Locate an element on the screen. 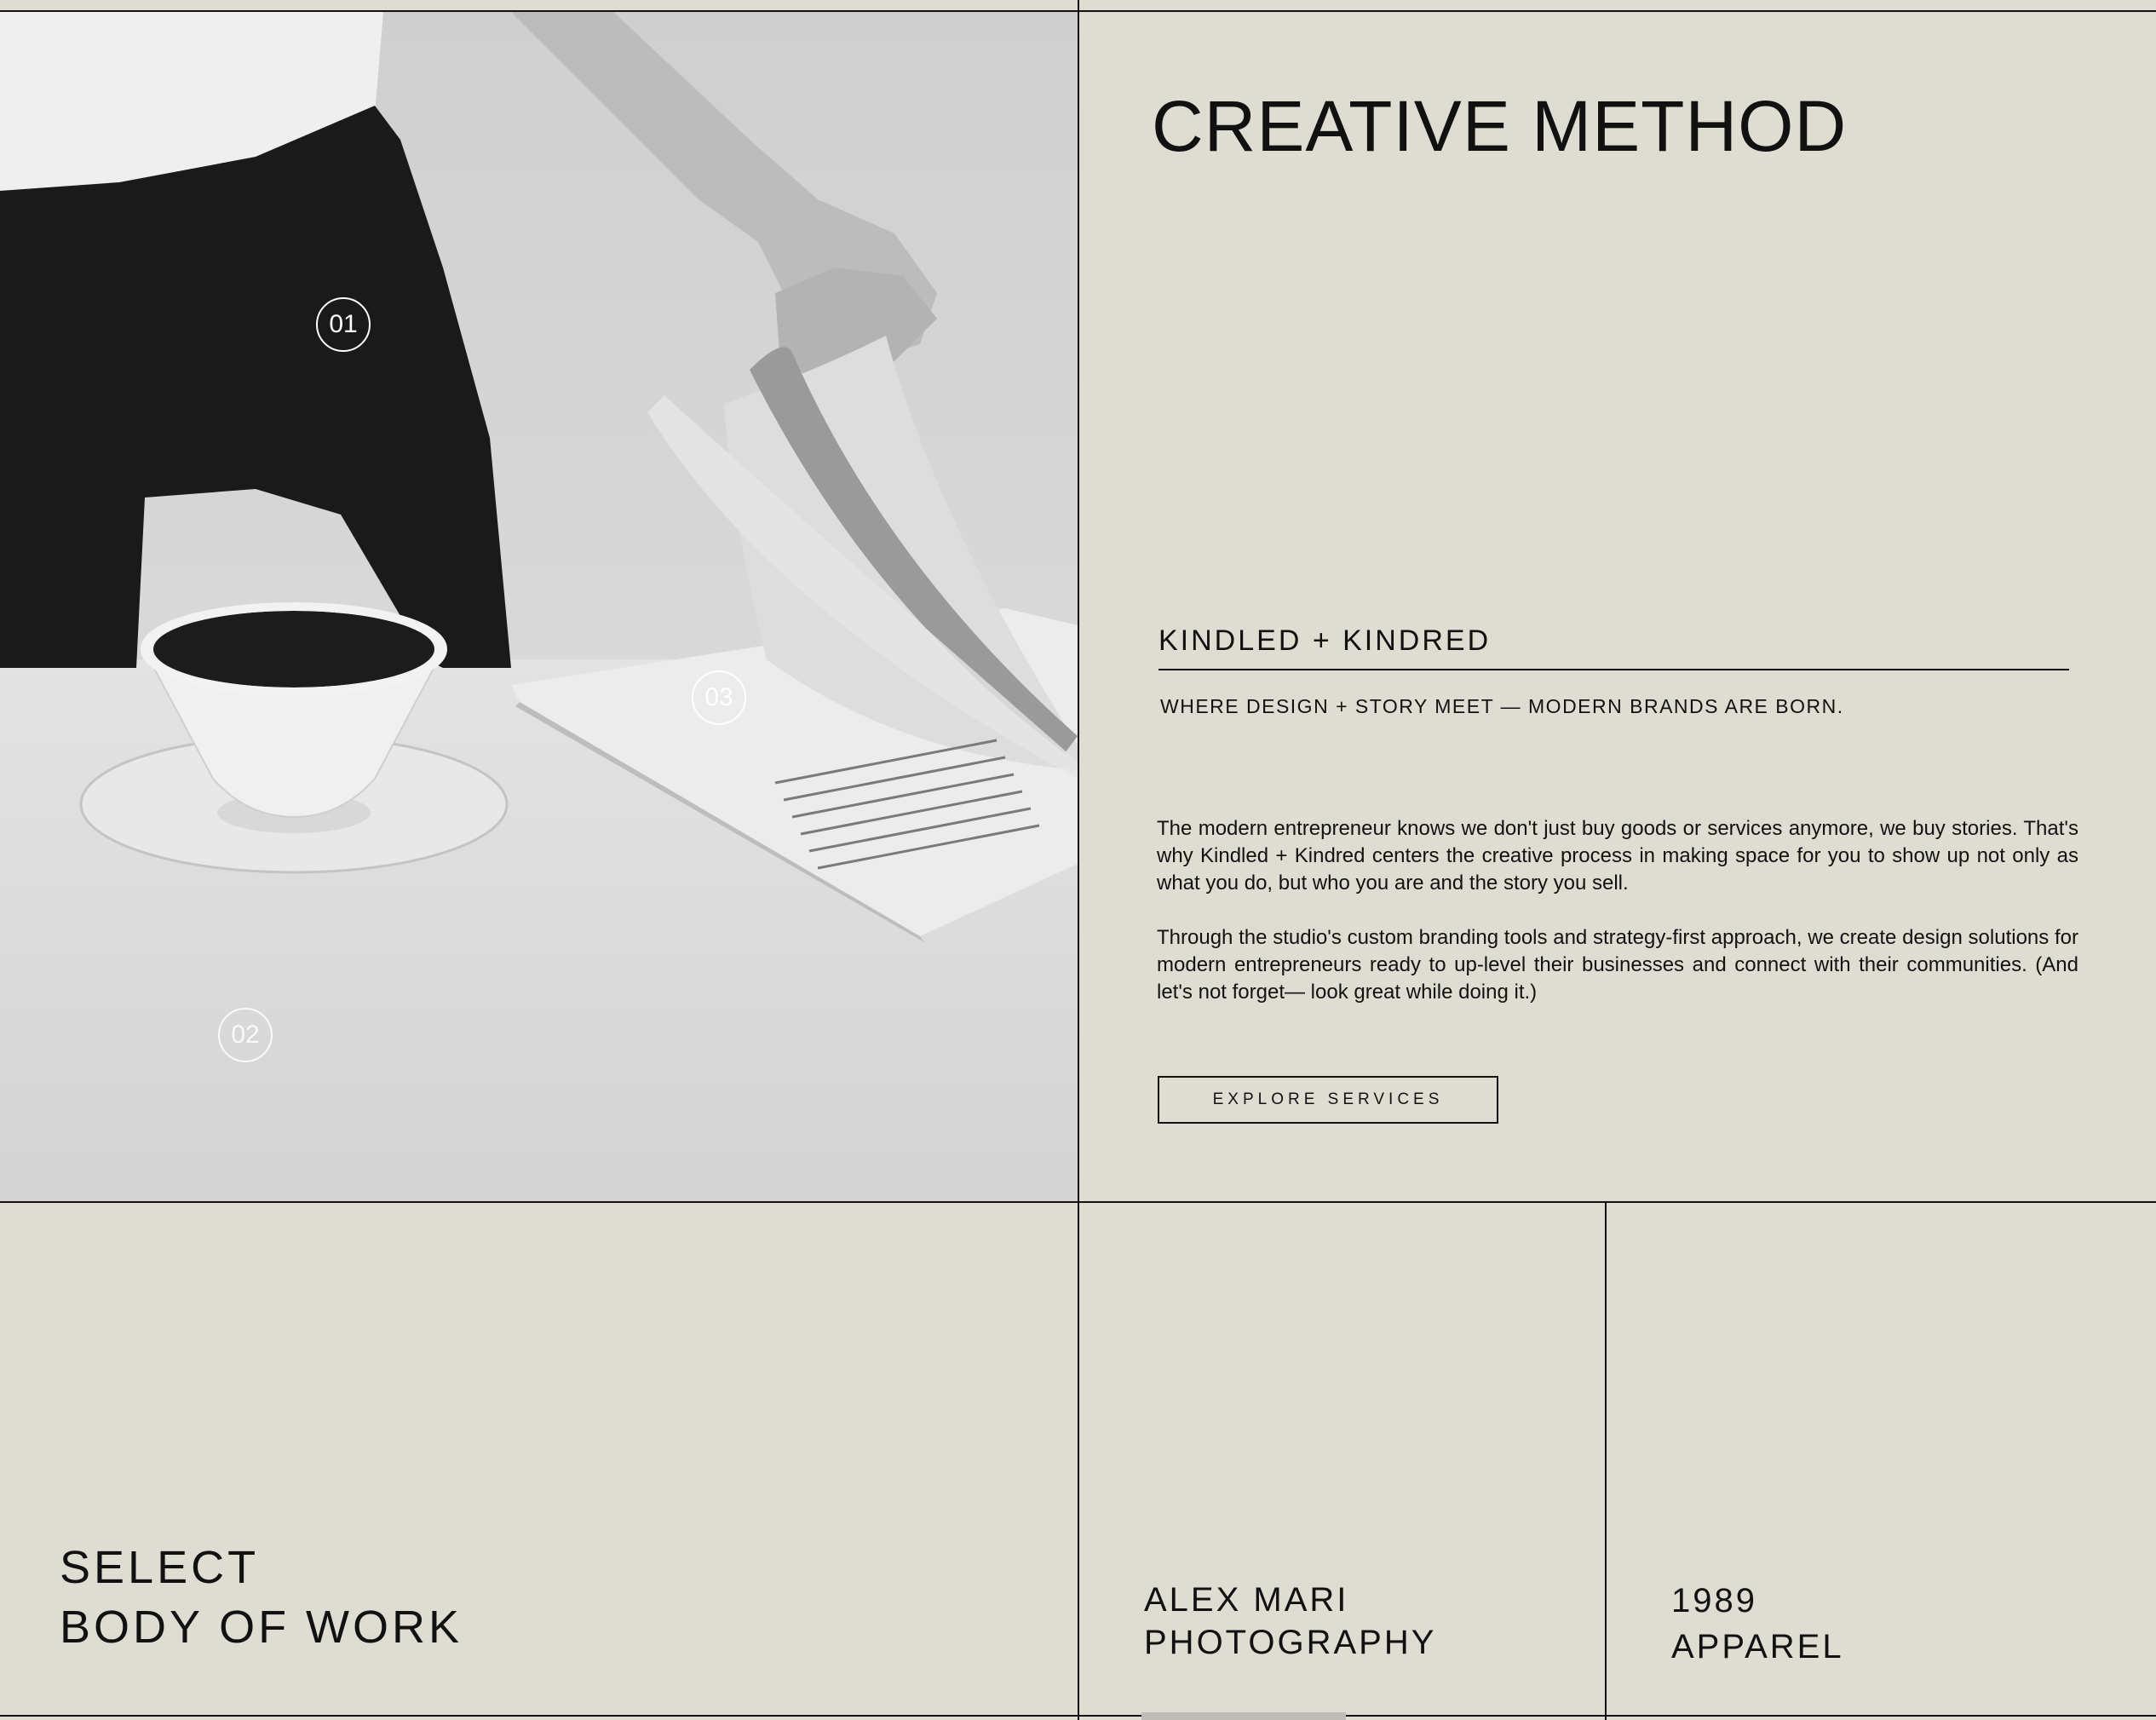 The image size is (2156, 1720). work-item-line2: APPAREL is located at coordinates (1757, 1646).